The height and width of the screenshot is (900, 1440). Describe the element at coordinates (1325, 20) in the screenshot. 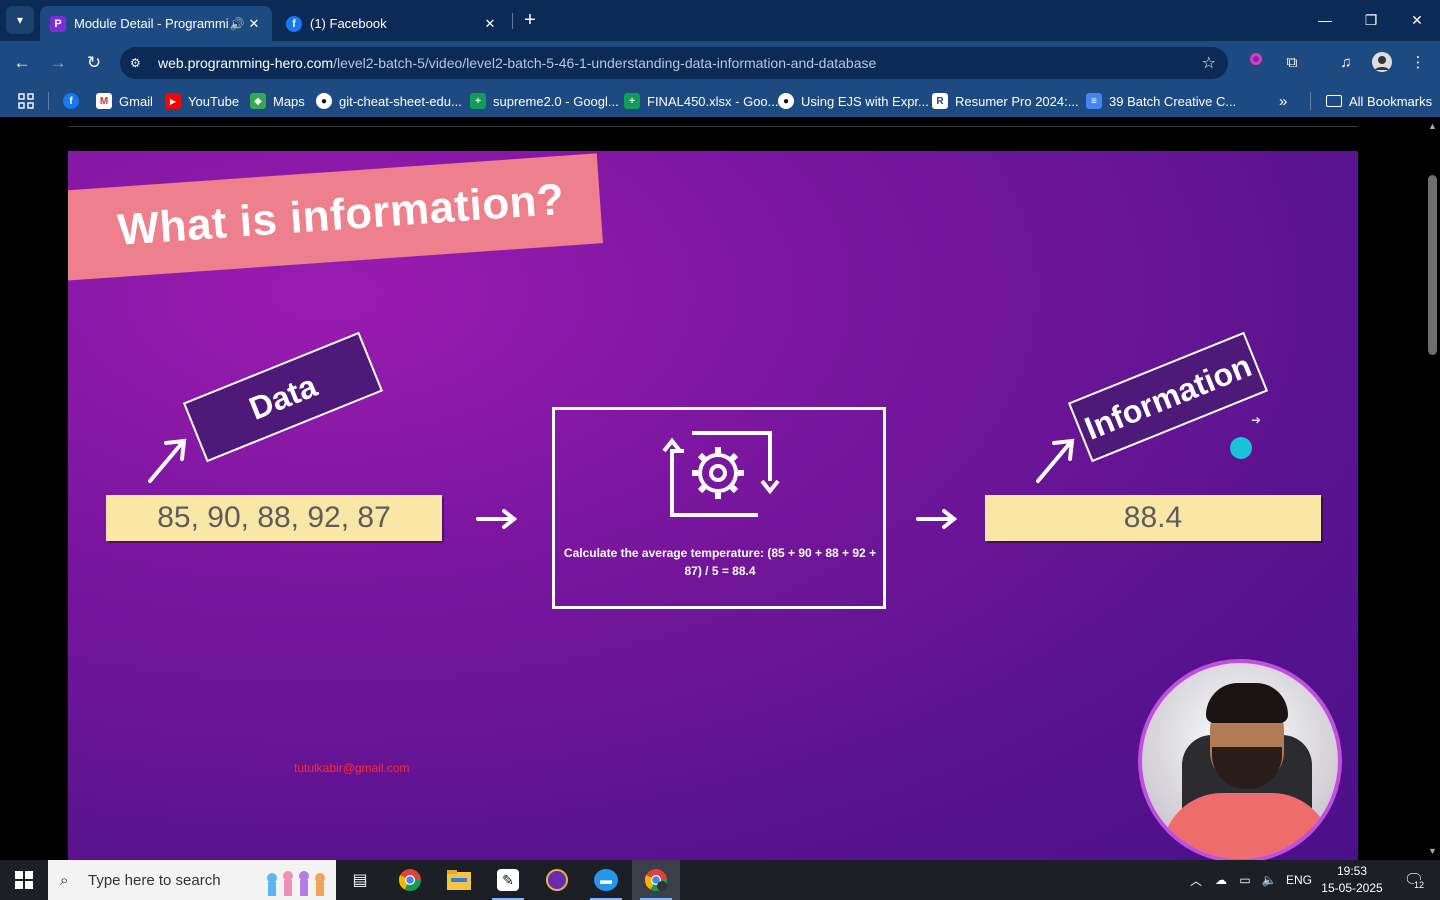

I see `minimize-button: —` at that location.